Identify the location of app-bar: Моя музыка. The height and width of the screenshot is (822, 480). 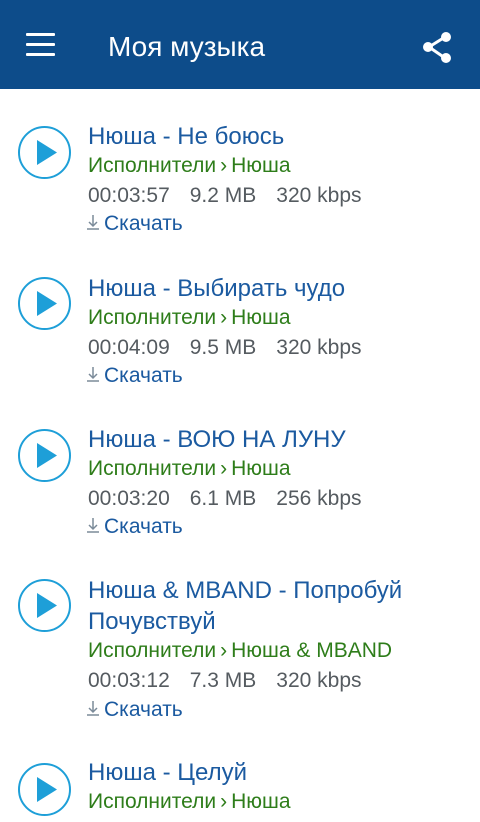
(240, 44).